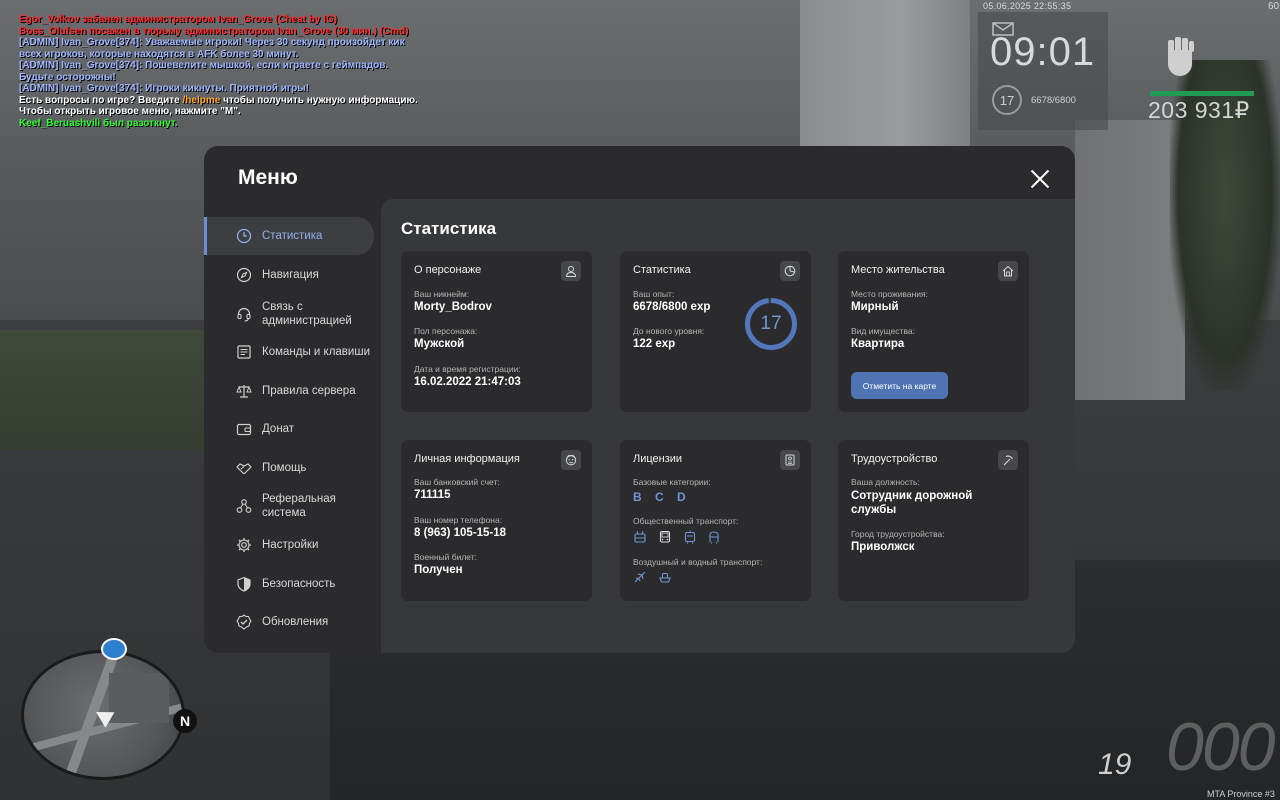  What do you see at coordinates (571, 271) in the screenshot?
I see `user-icon` at bounding box center [571, 271].